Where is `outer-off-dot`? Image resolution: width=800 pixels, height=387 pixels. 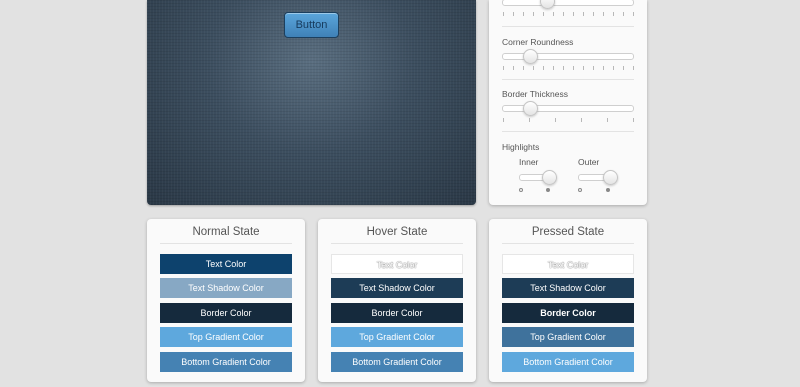 outer-off-dot is located at coordinates (580, 190).